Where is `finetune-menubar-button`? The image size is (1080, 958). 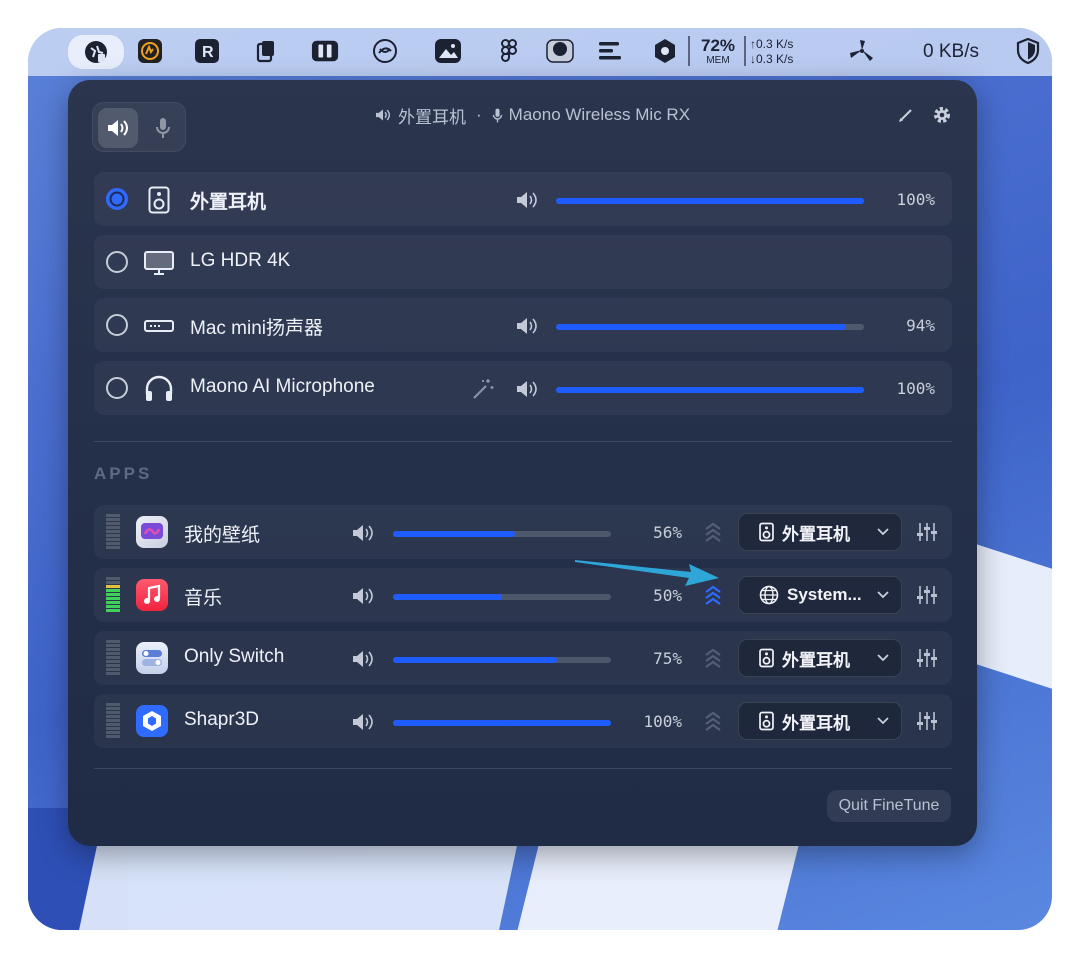
finetune-menubar-button is located at coordinates (96, 52).